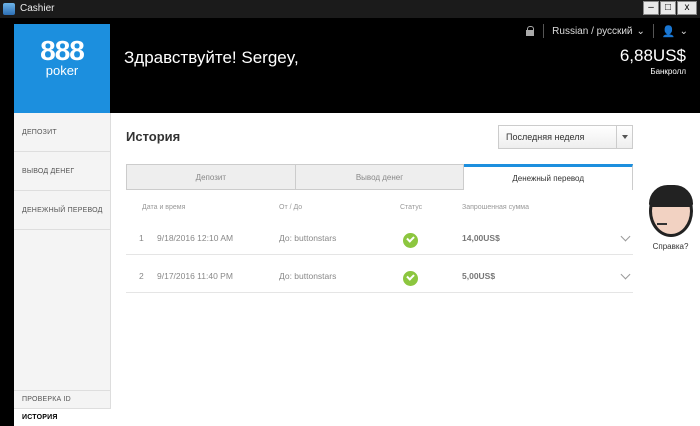 The width and height of the screenshot is (700, 426). I want to click on row-date: 9/18/2016 12:10 AM, so click(195, 238).